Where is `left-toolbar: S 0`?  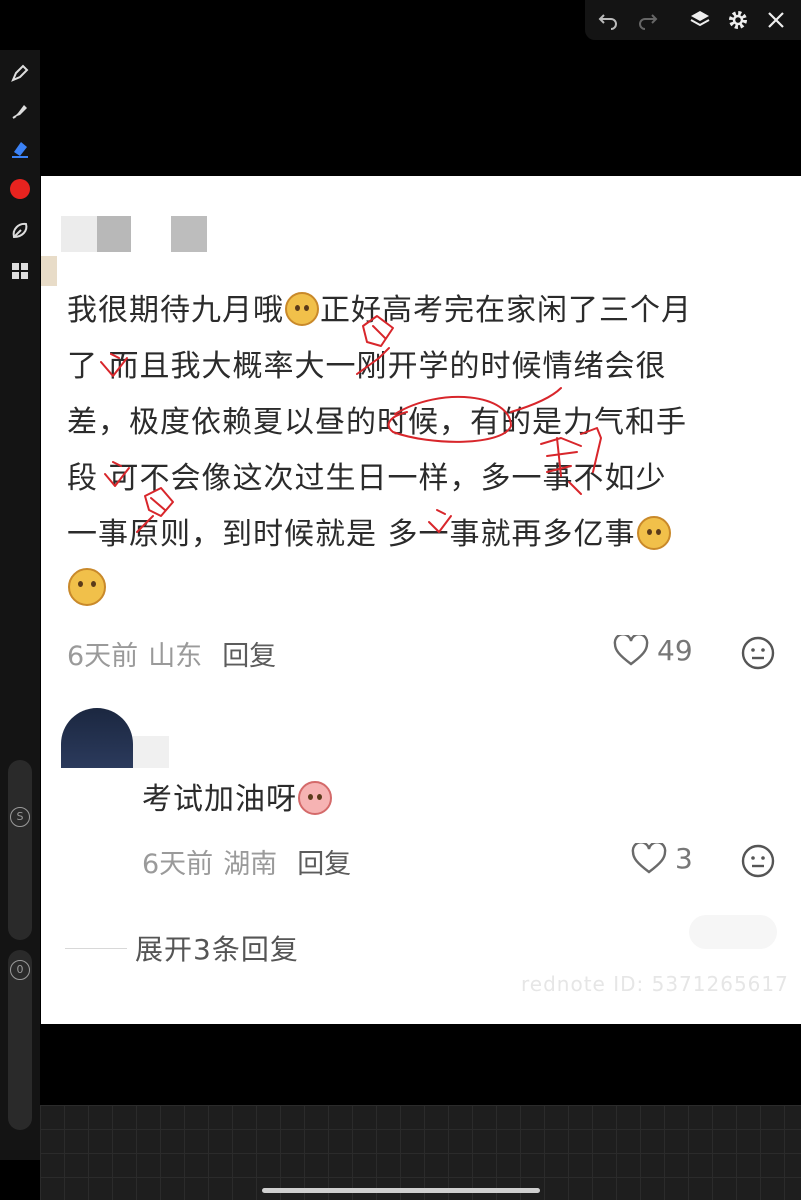
left-toolbar: S 0 is located at coordinates (20, 605).